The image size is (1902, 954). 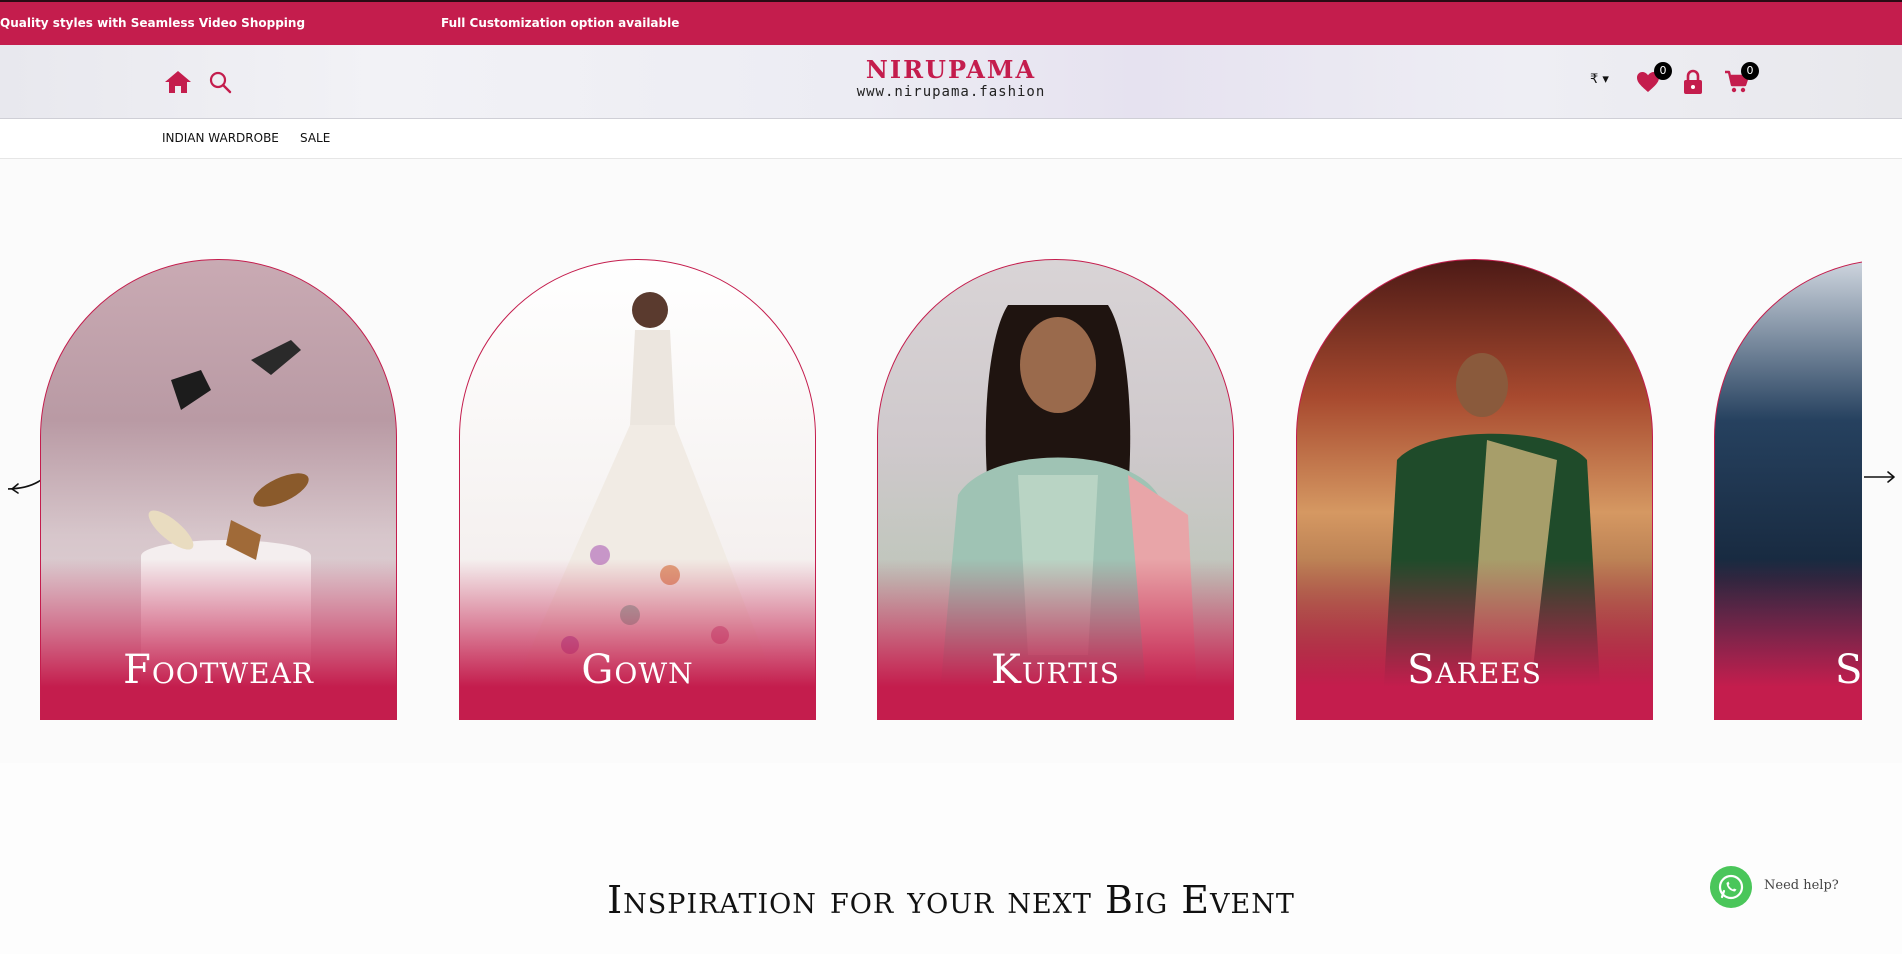 I want to click on category-card-footwear: Footwear, so click(x=218, y=489).